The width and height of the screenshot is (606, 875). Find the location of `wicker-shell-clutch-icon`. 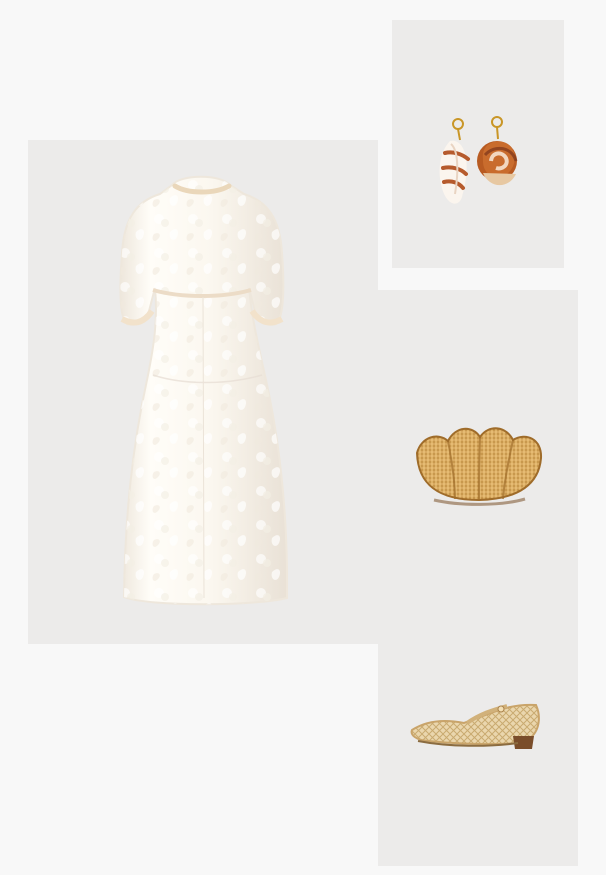

wicker-shell-clutch-icon is located at coordinates (479, 466).